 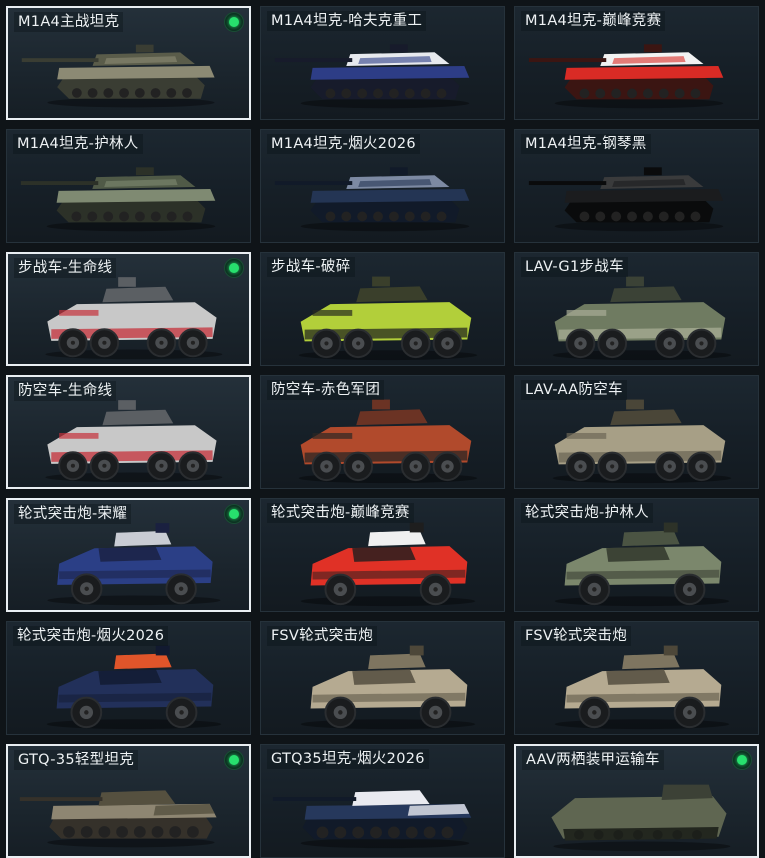 What do you see at coordinates (587, 513) in the screenshot?
I see `vehicle-name-label: 轮式突击炮-护林人` at bounding box center [587, 513].